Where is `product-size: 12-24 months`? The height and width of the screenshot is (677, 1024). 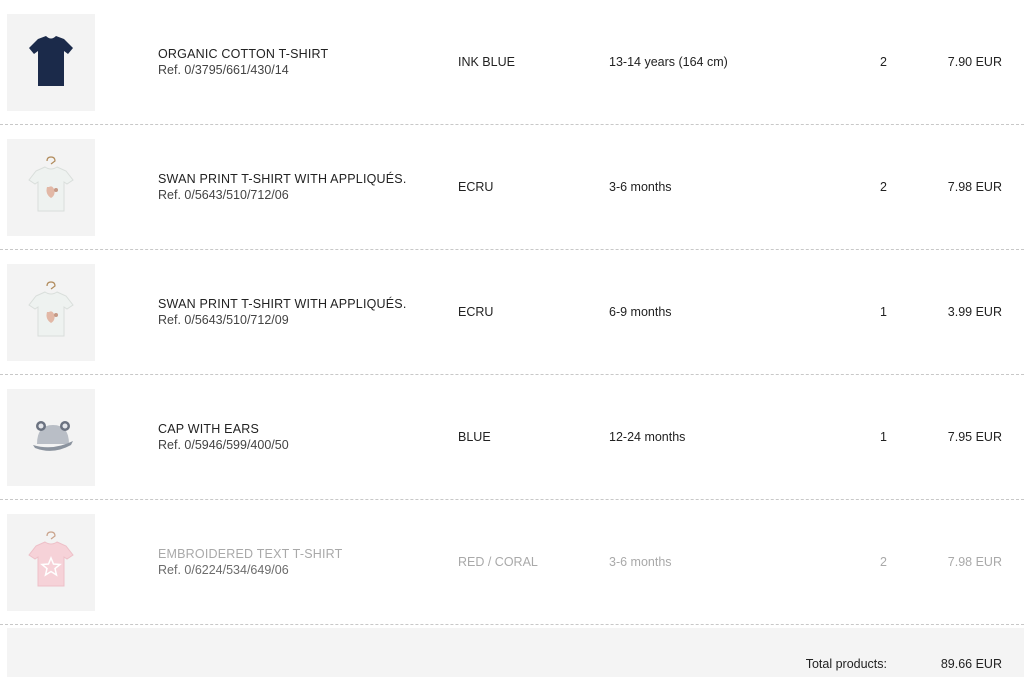 product-size: 12-24 months is located at coordinates (647, 437).